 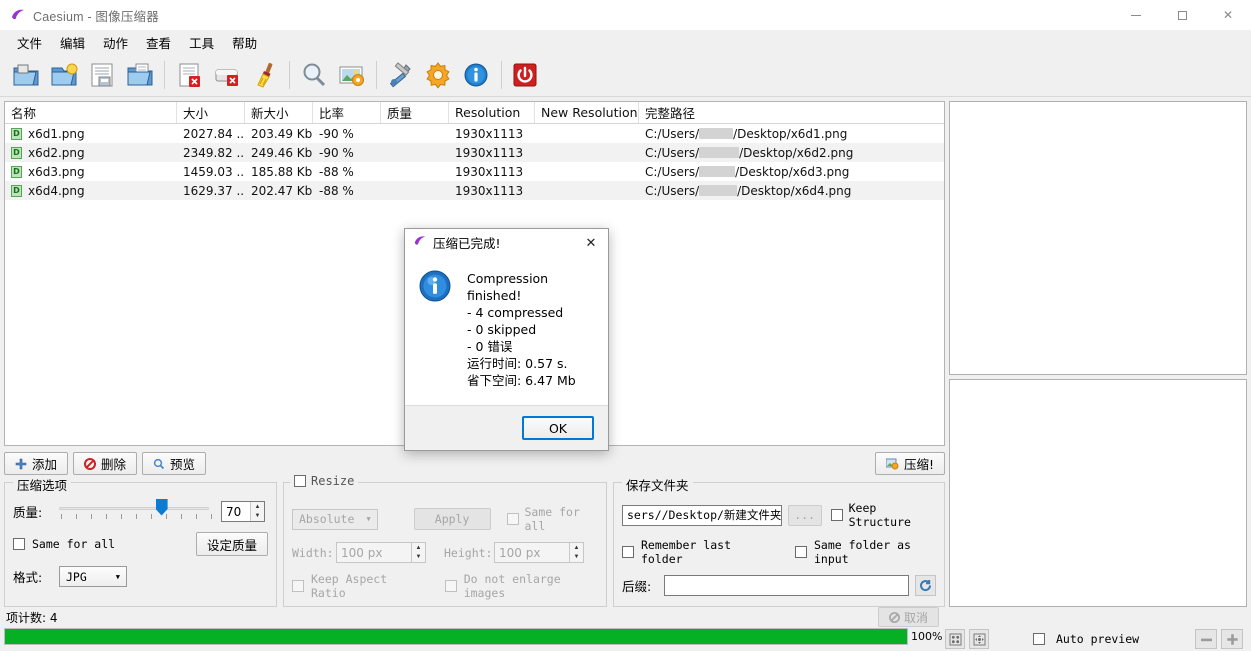 I want to click on menu-actions: 动作, so click(x=115, y=42).